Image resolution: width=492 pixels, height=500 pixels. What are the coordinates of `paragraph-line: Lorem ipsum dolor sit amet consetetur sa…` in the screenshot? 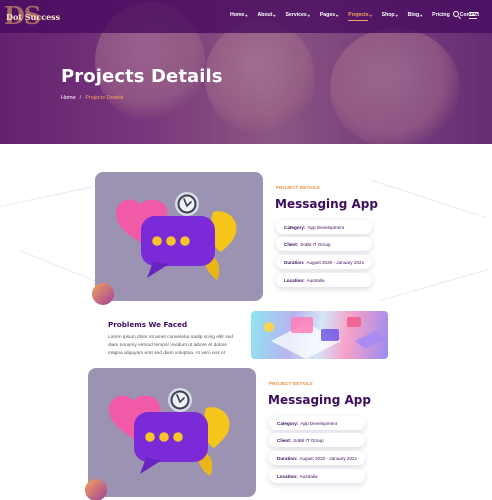 It's located at (171, 337).